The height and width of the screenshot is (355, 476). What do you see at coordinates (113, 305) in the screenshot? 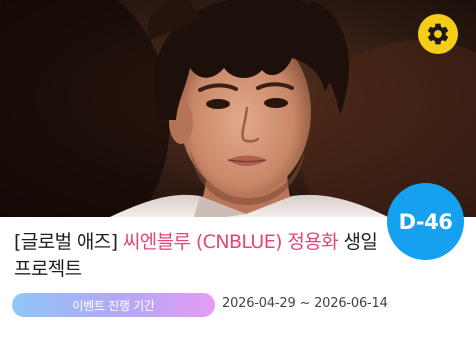
I see `event-period-label: 이벤트 진행 기간` at bounding box center [113, 305].